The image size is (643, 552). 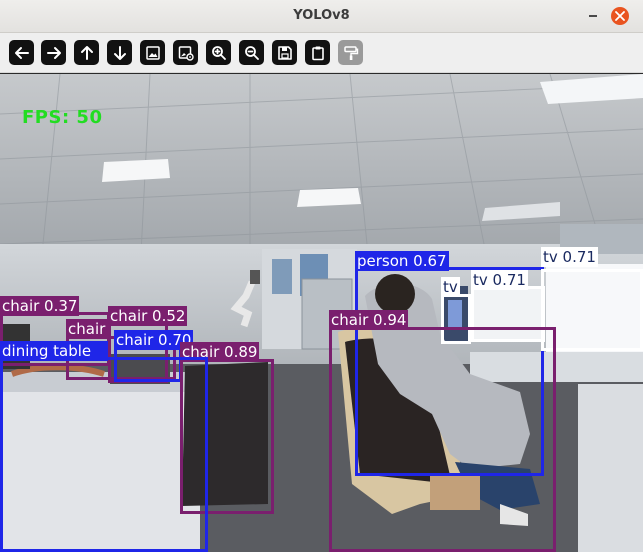 I want to click on paint-roller-icon, so click(x=350, y=52).